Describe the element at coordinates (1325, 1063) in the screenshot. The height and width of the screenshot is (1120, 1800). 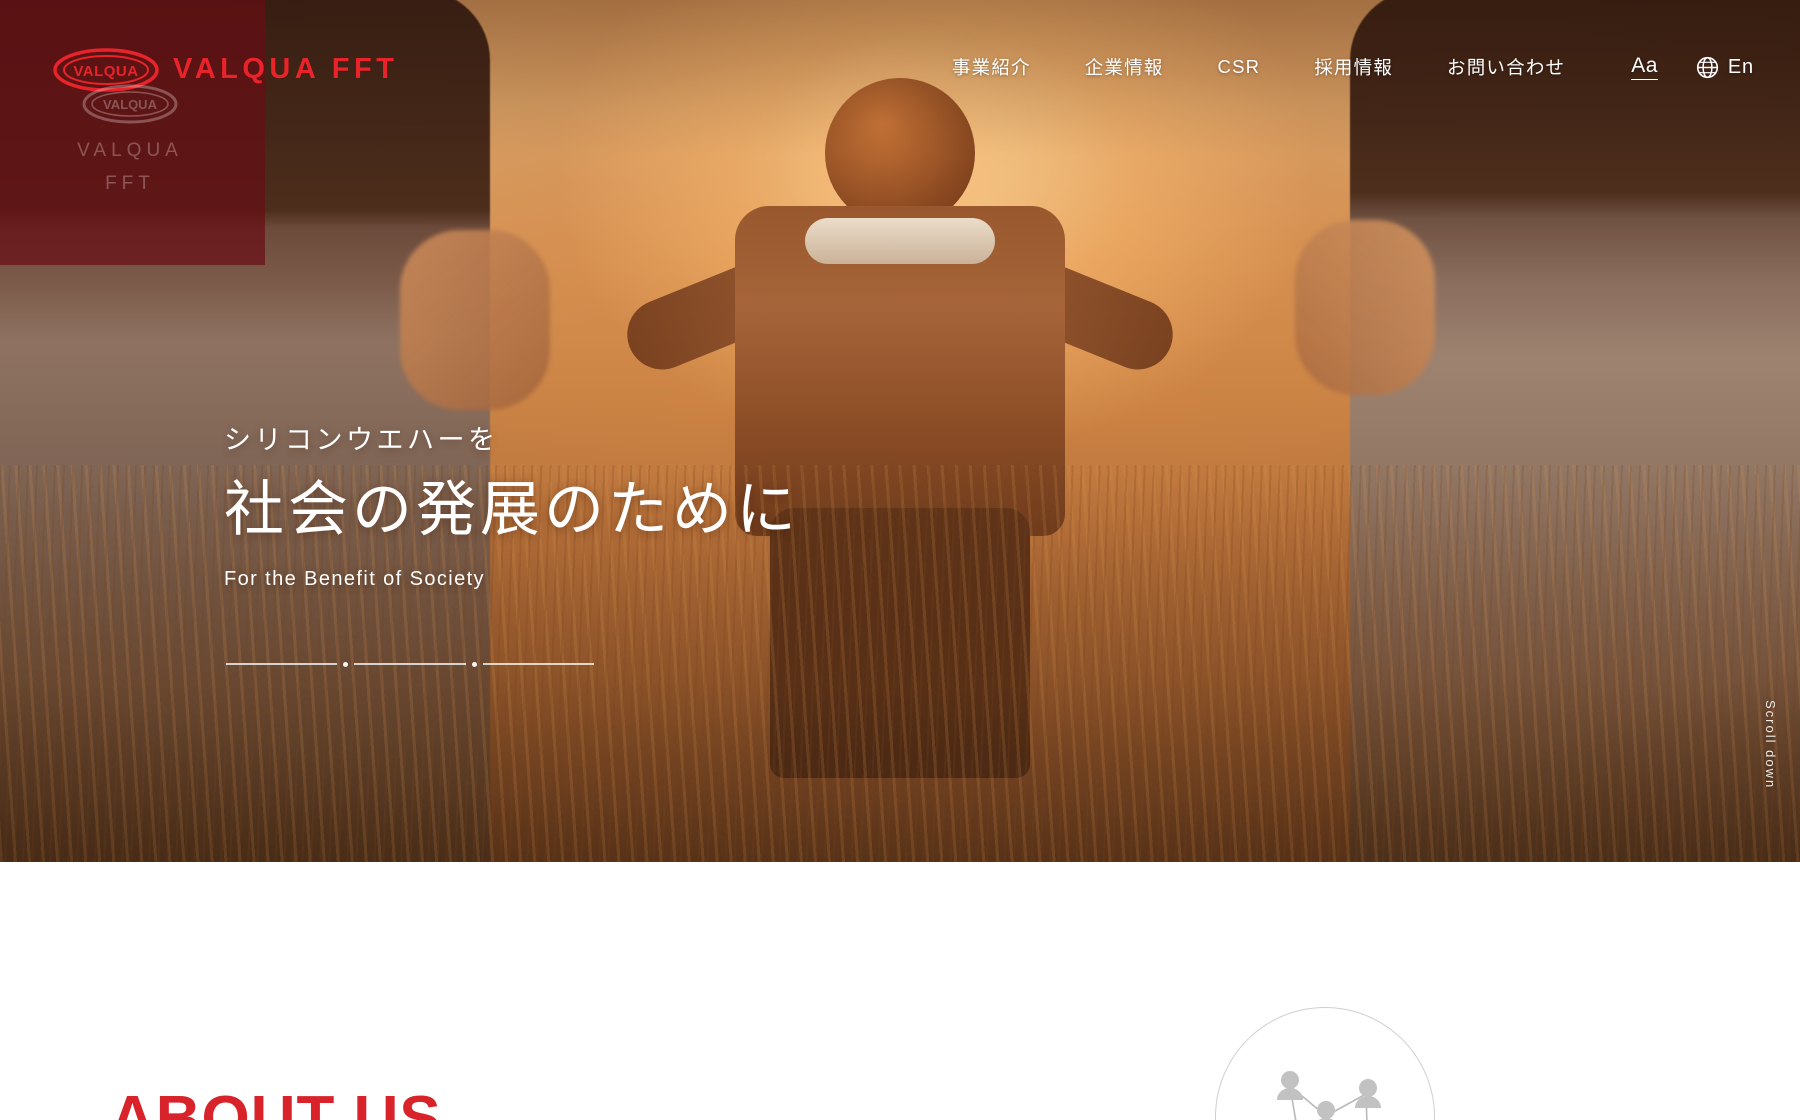
I see `about-illustration` at that location.